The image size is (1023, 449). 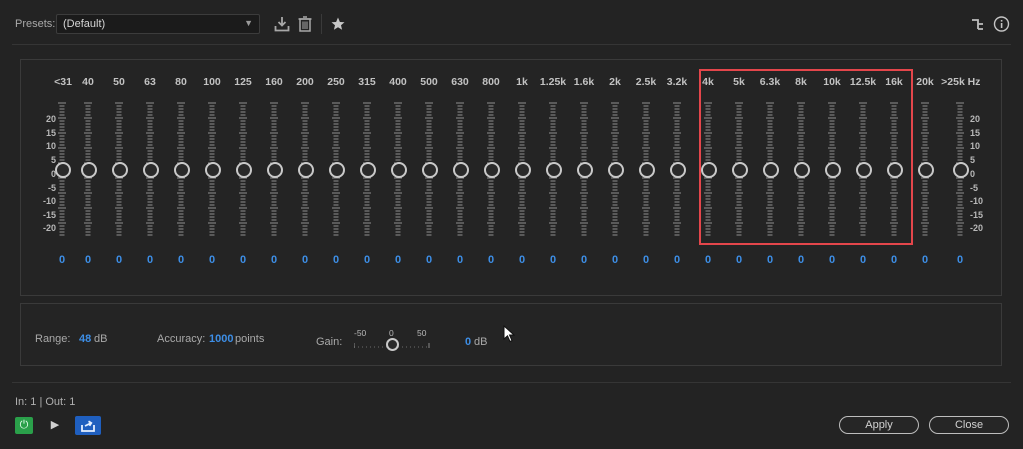 I want to click on db-scale-tick: -5, so click(x=51, y=188).